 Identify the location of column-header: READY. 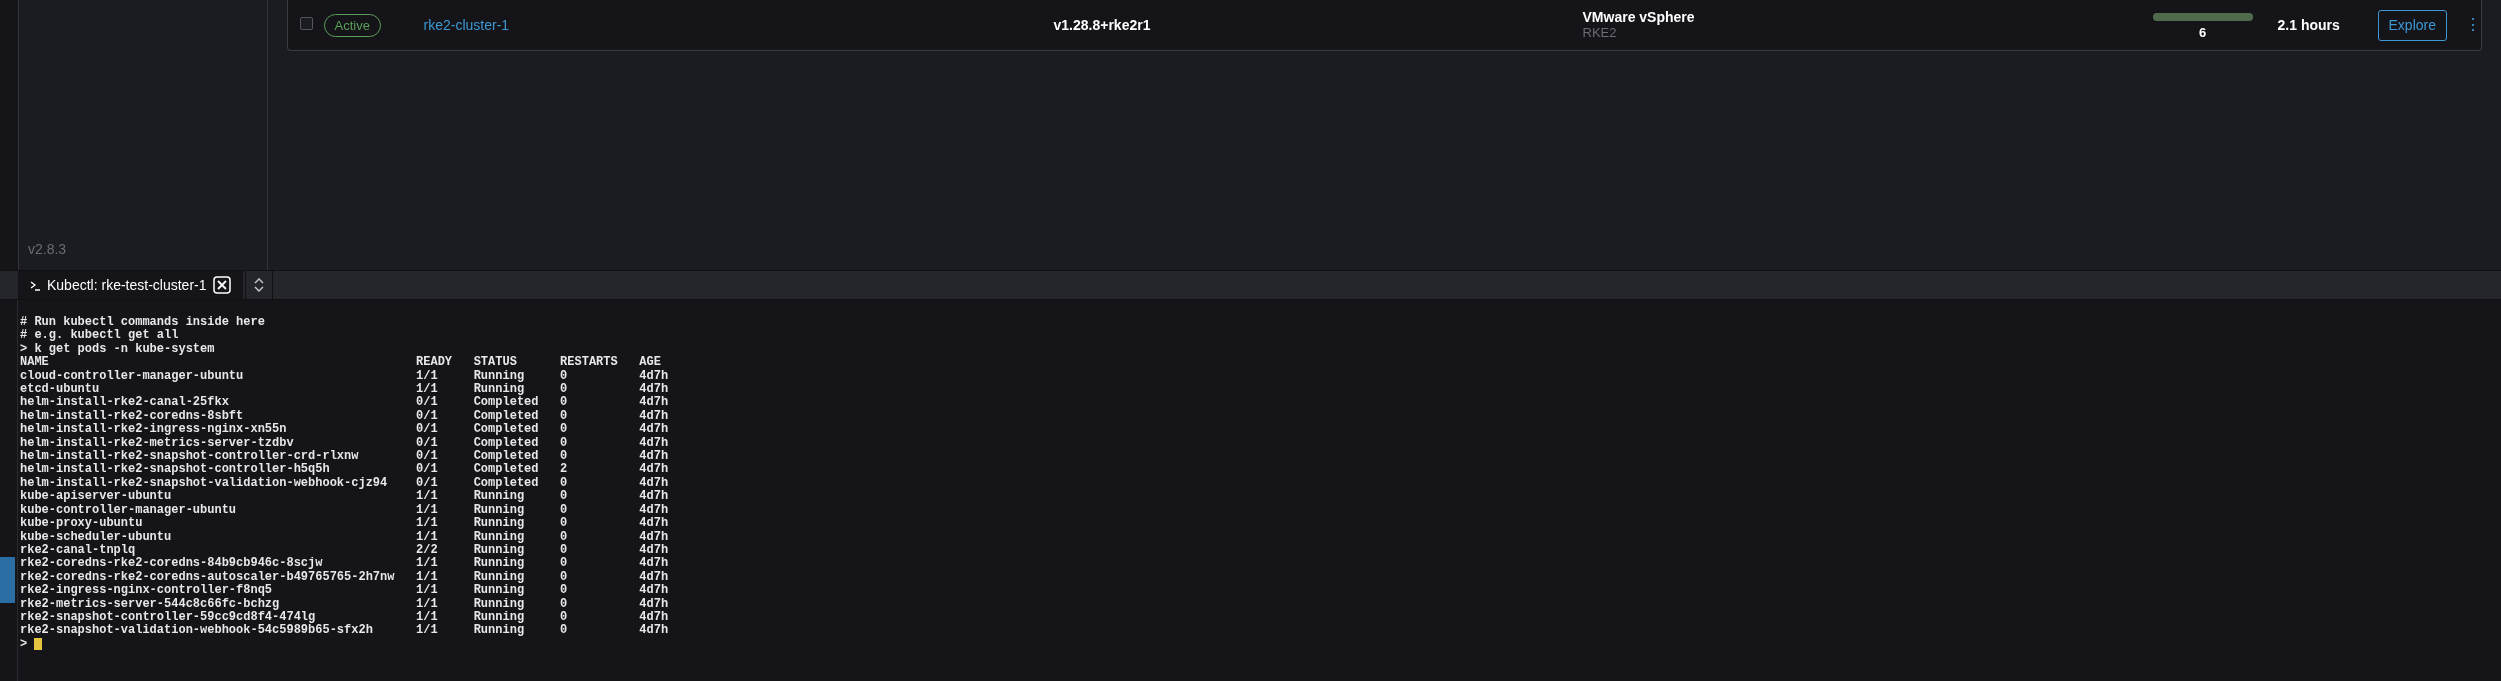
(435, 363).